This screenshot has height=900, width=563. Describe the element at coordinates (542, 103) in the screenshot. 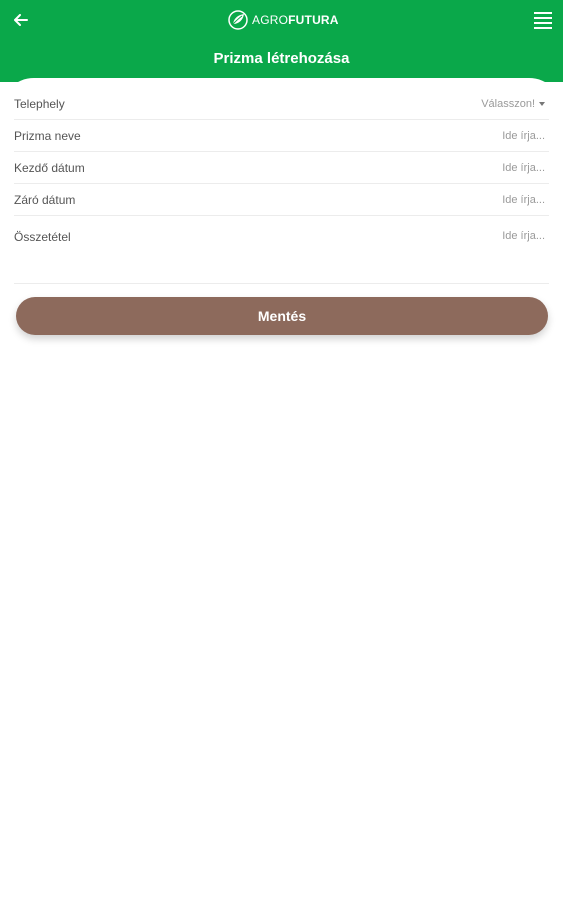

I see `chevron-down-icon` at that location.